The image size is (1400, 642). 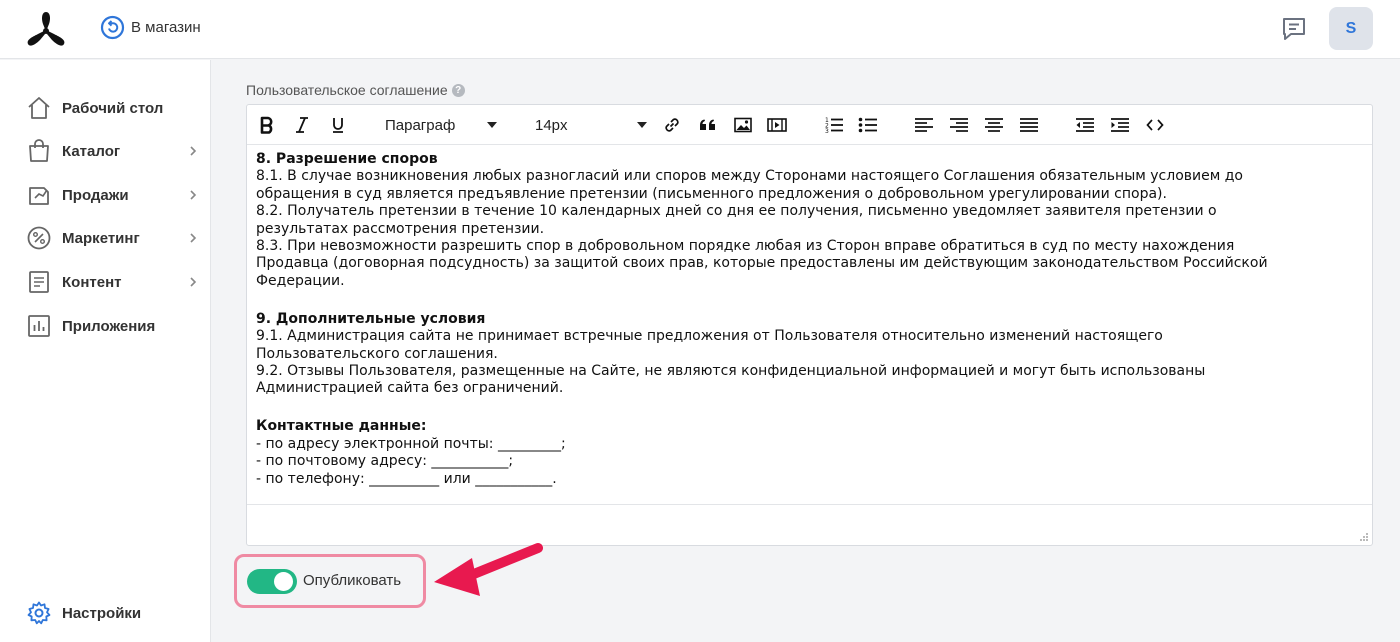 What do you see at coordinates (420, 125) in the screenshot?
I see `paragraph-select-value: Параграф` at bounding box center [420, 125].